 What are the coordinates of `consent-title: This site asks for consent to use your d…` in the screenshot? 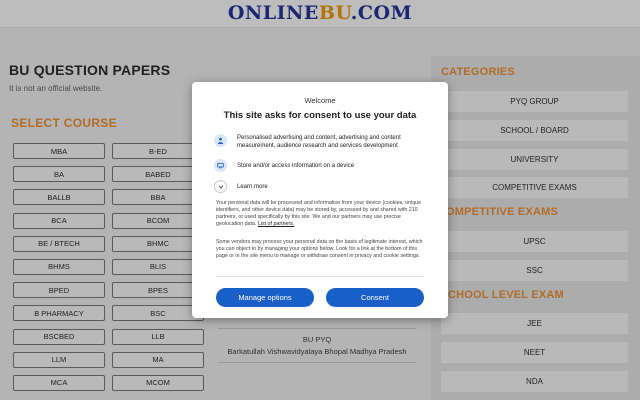 It's located at (320, 115).